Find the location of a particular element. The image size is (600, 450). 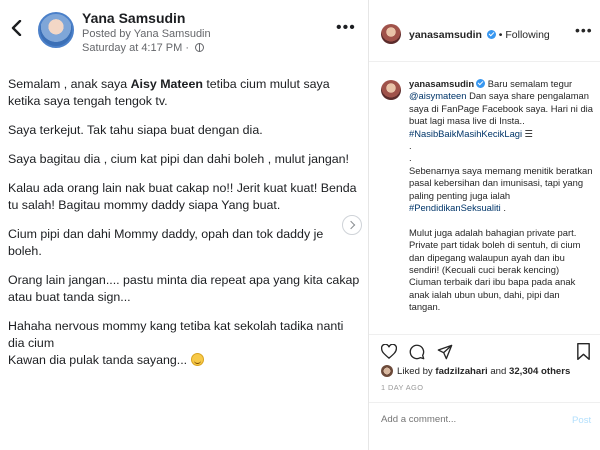

chevron-left-icon is located at coordinates (16, 28).